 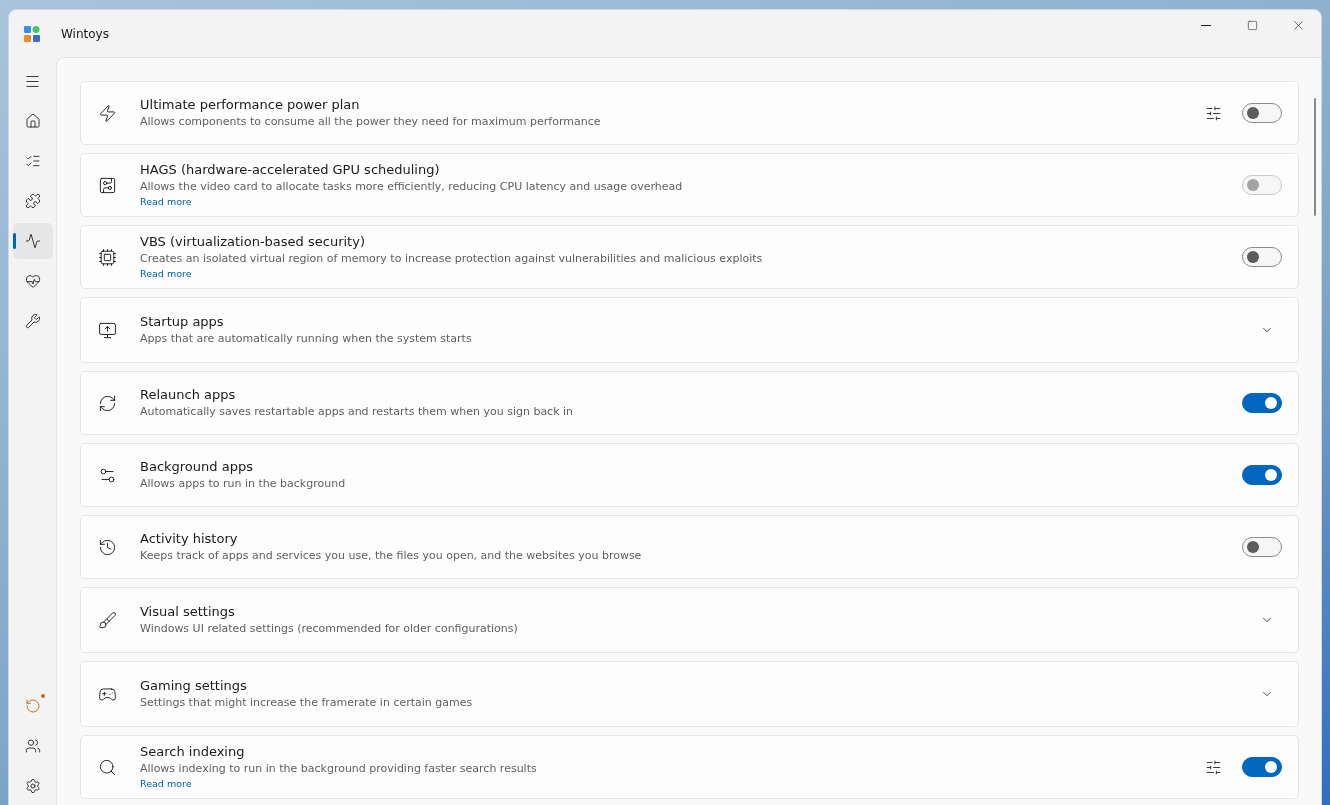 What do you see at coordinates (107, 113) in the screenshot?
I see `lightning-icon` at bounding box center [107, 113].